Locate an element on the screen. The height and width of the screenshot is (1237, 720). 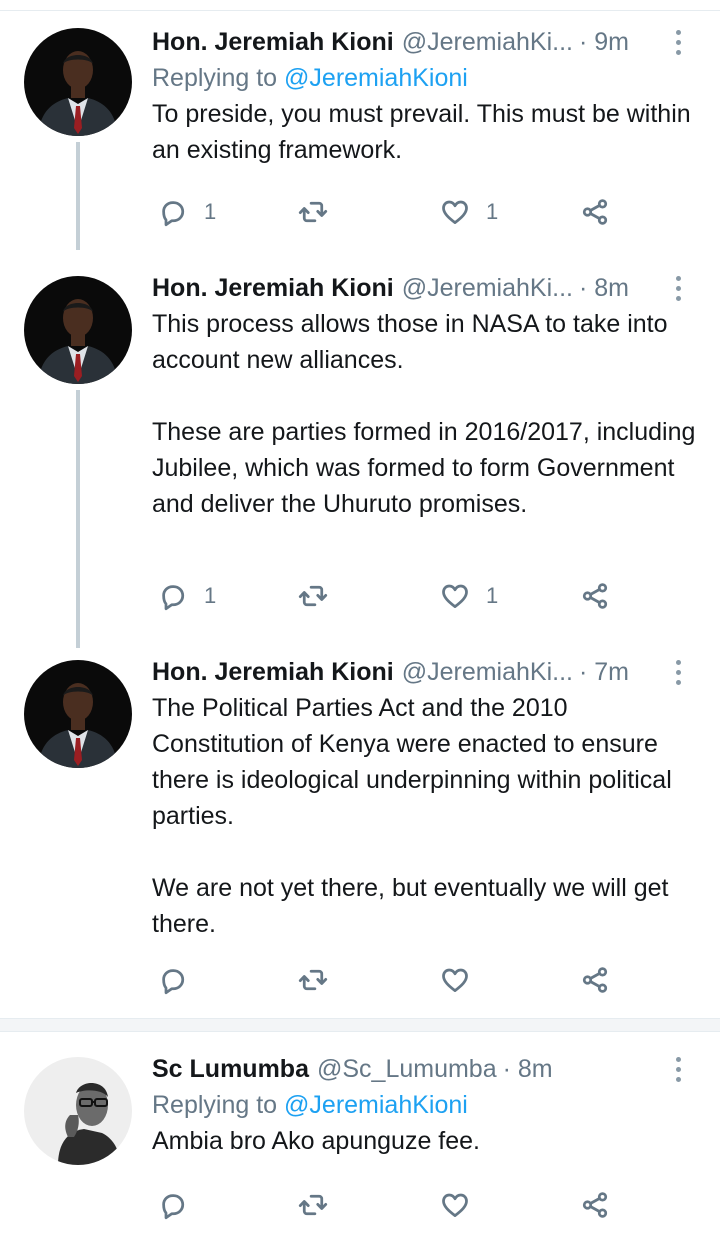
tweet-header: Hon. Jeremiah Kioni @JeremiahKi... · 7m is located at coordinates (424, 672).